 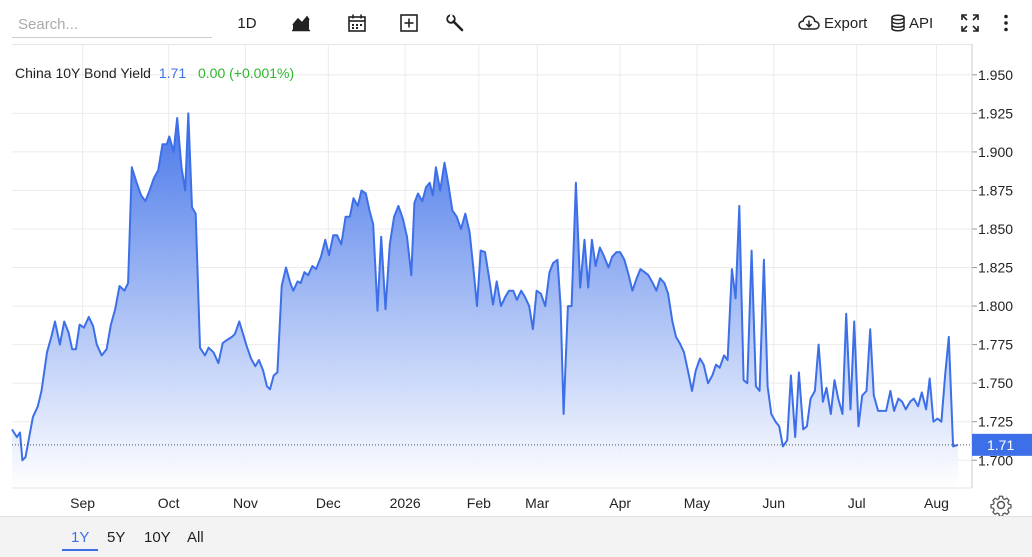 What do you see at coordinates (1001, 505) in the screenshot?
I see `gear-icon` at bounding box center [1001, 505].